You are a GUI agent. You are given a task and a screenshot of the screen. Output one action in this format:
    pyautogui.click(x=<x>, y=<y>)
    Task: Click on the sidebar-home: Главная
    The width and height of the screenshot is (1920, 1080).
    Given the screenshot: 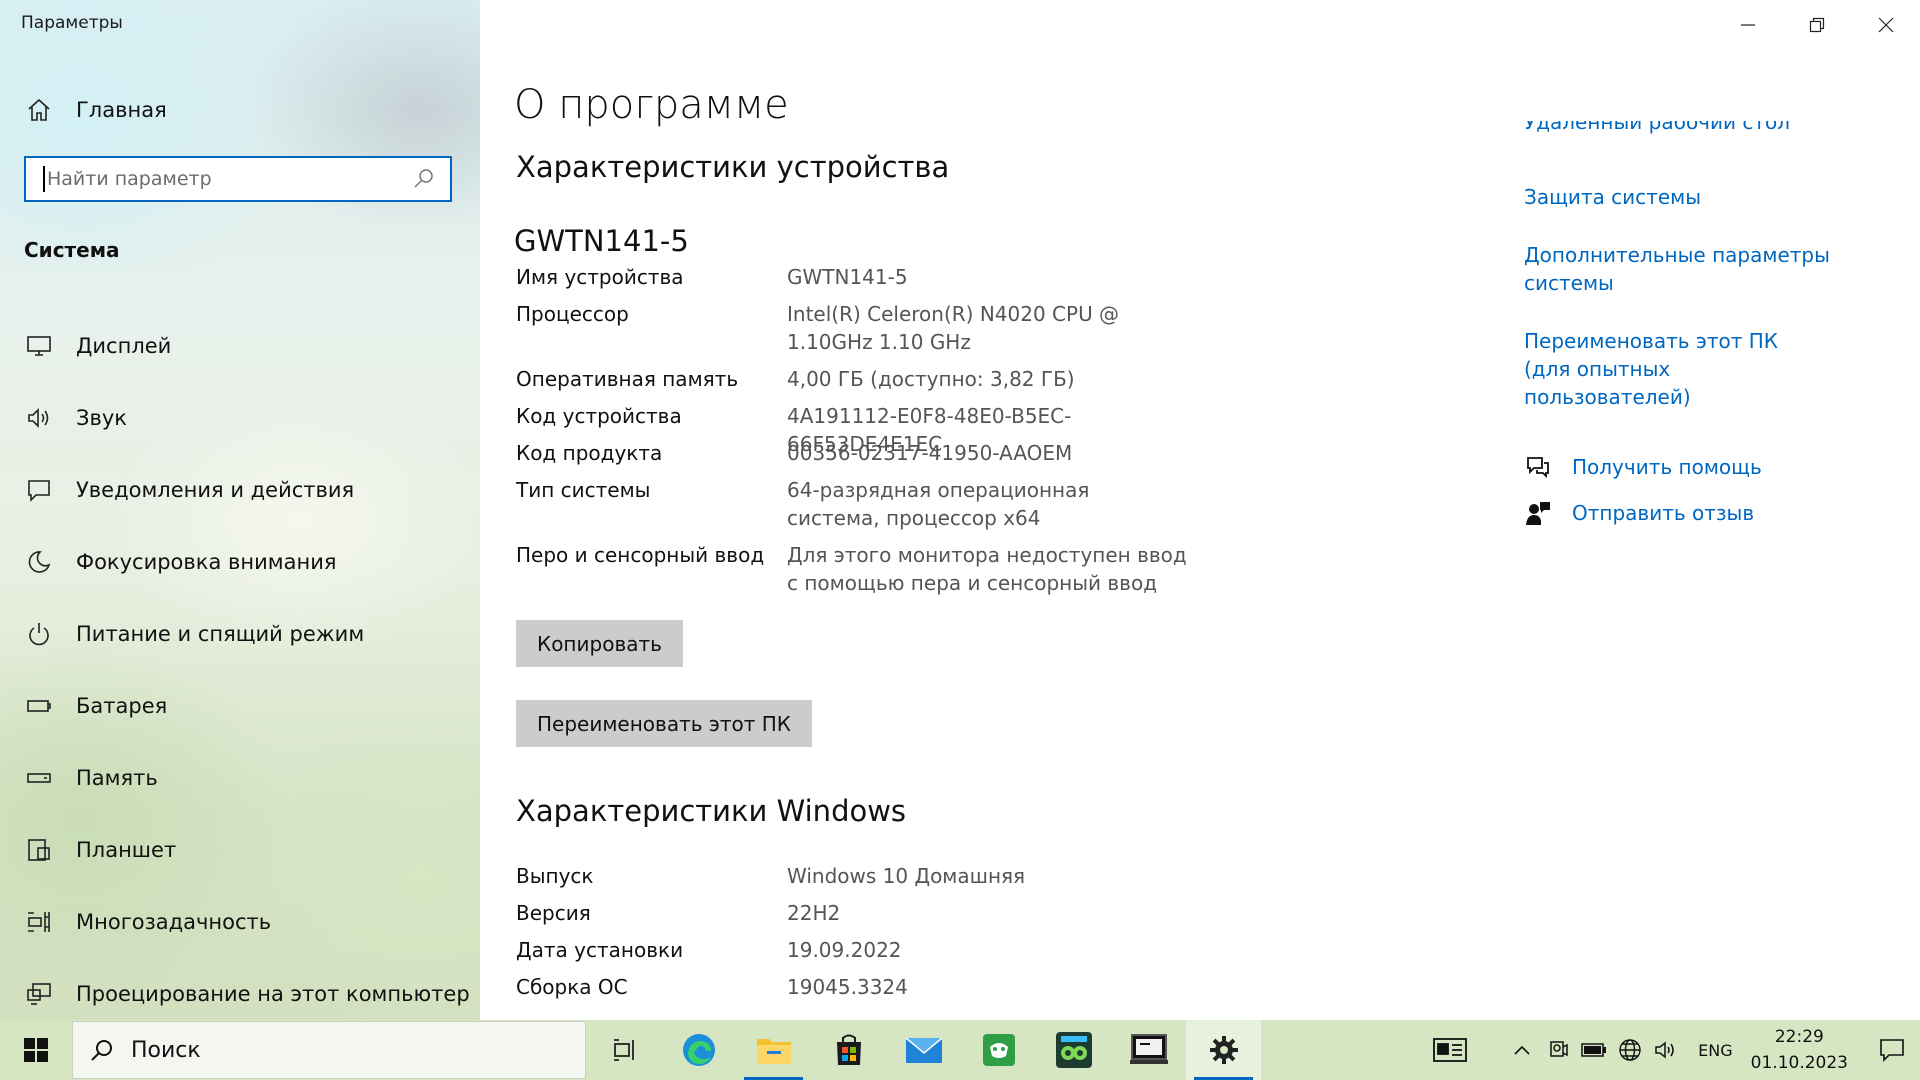 What is the action you would take?
    pyautogui.click(x=240, y=110)
    